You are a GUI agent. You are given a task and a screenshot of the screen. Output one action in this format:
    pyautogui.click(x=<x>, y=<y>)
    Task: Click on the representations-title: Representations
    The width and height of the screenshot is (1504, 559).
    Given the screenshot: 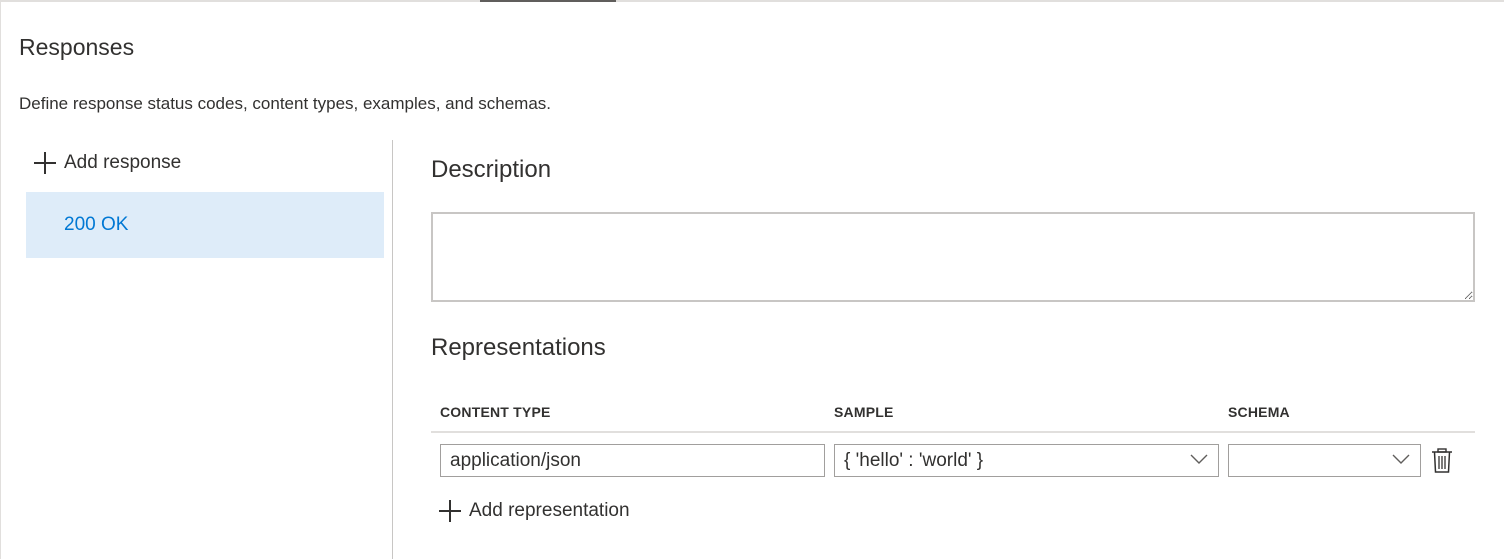 What is the action you would take?
    pyautogui.click(x=518, y=347)
    